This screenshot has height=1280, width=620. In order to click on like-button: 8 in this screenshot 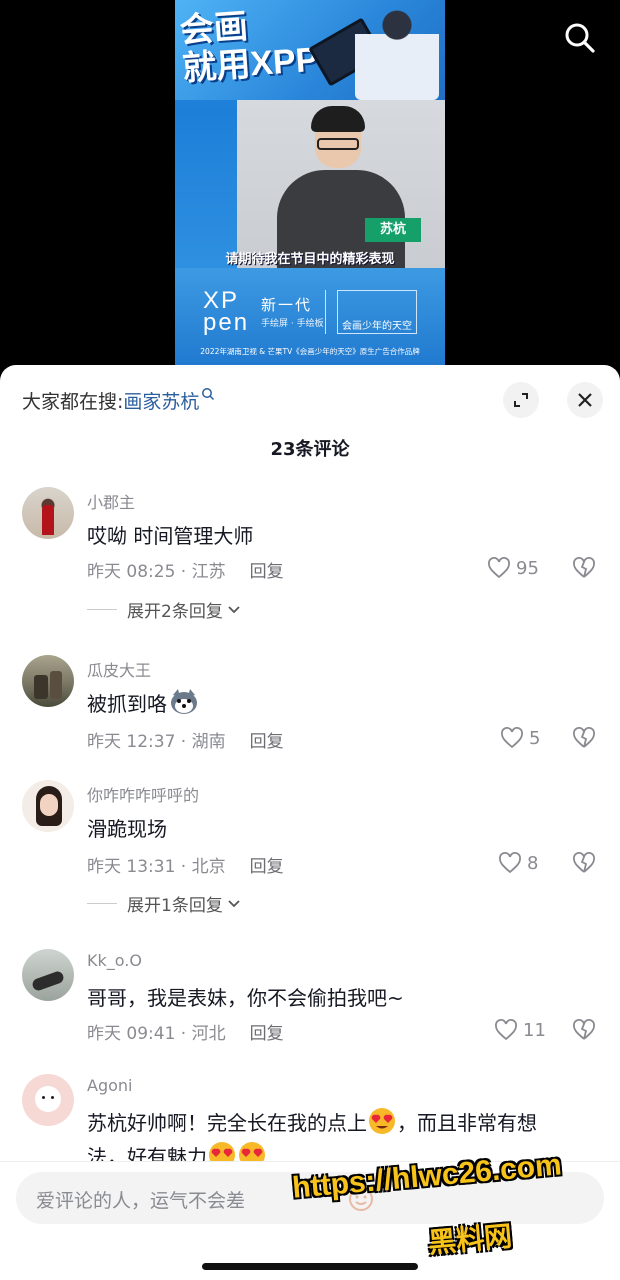, I will do `click(518, 863)`.